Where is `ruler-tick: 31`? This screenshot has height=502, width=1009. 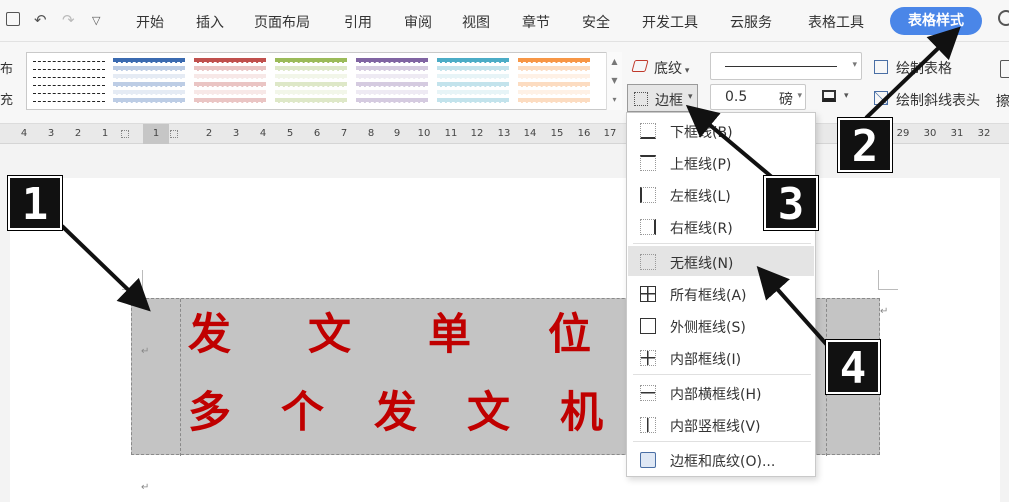 ruler-tick: 31 is located at coordinates (957, 133).